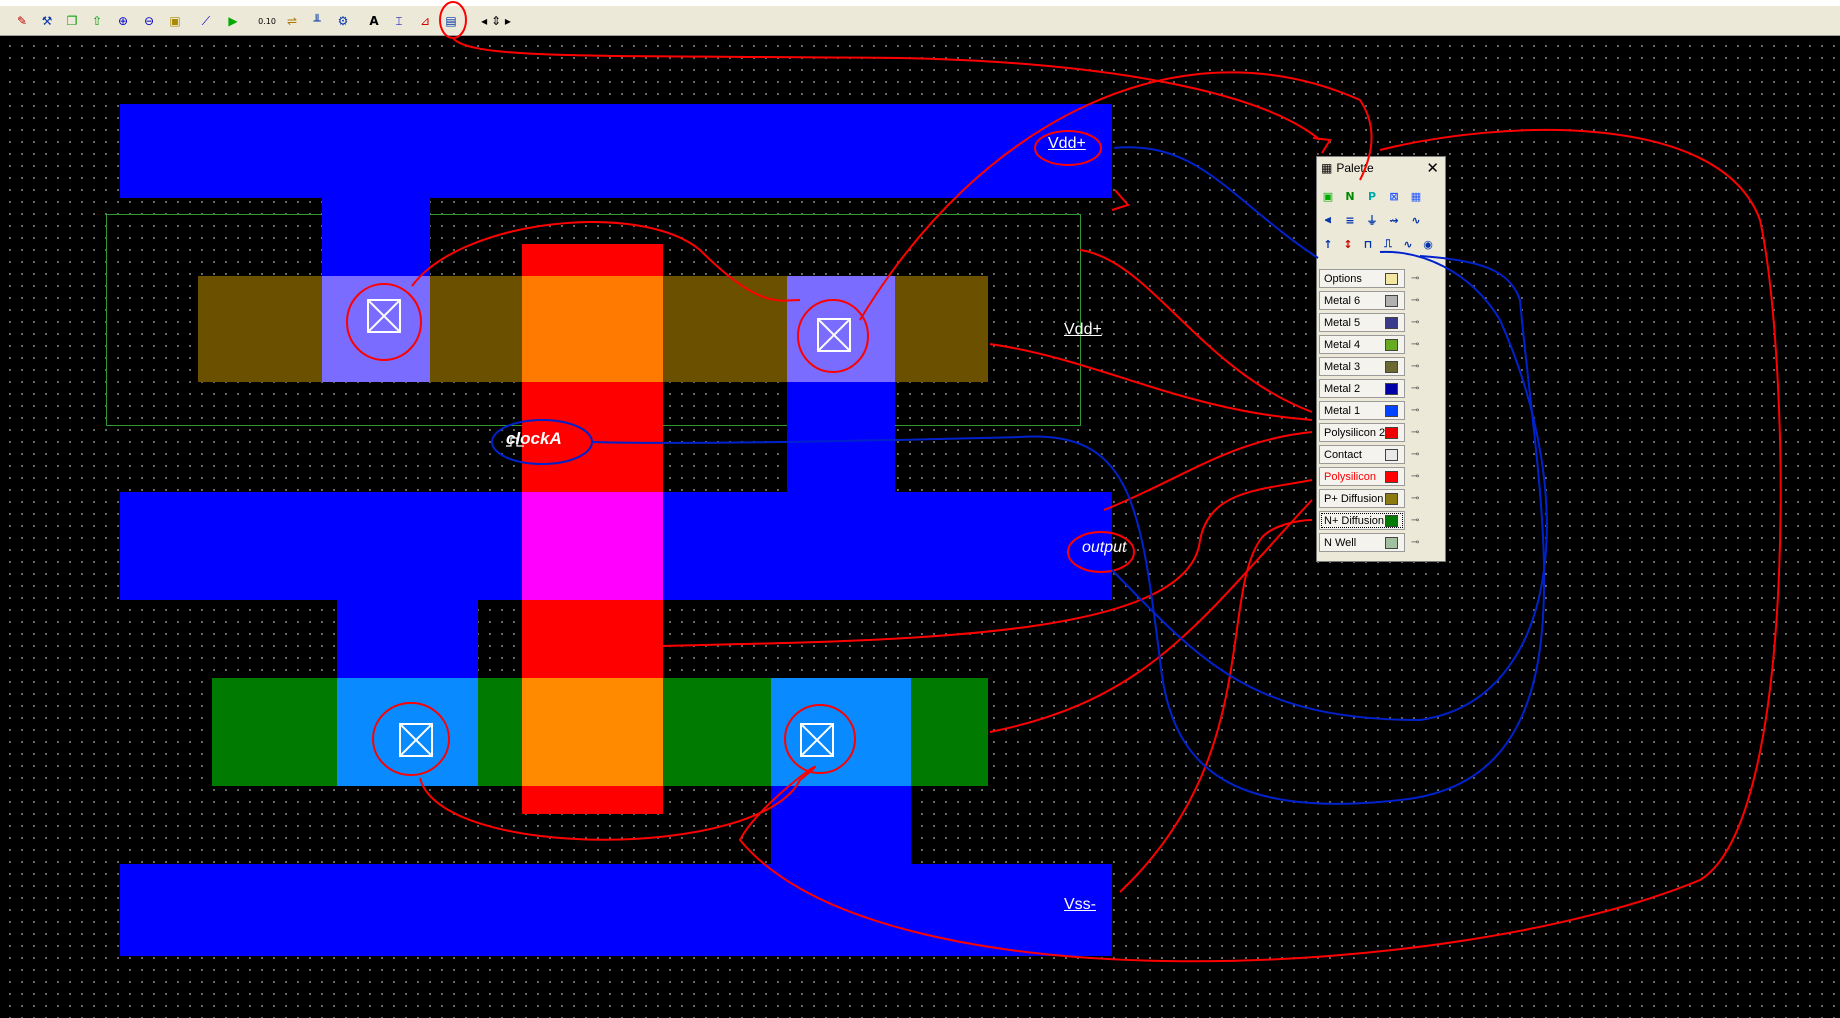 The width and height of the screenshot is (1840, 1018). What do you see at coordinates (1416, 220) in the screenshot?
I see `inductor-icon: ∿` at bounding box center [1416, 220].